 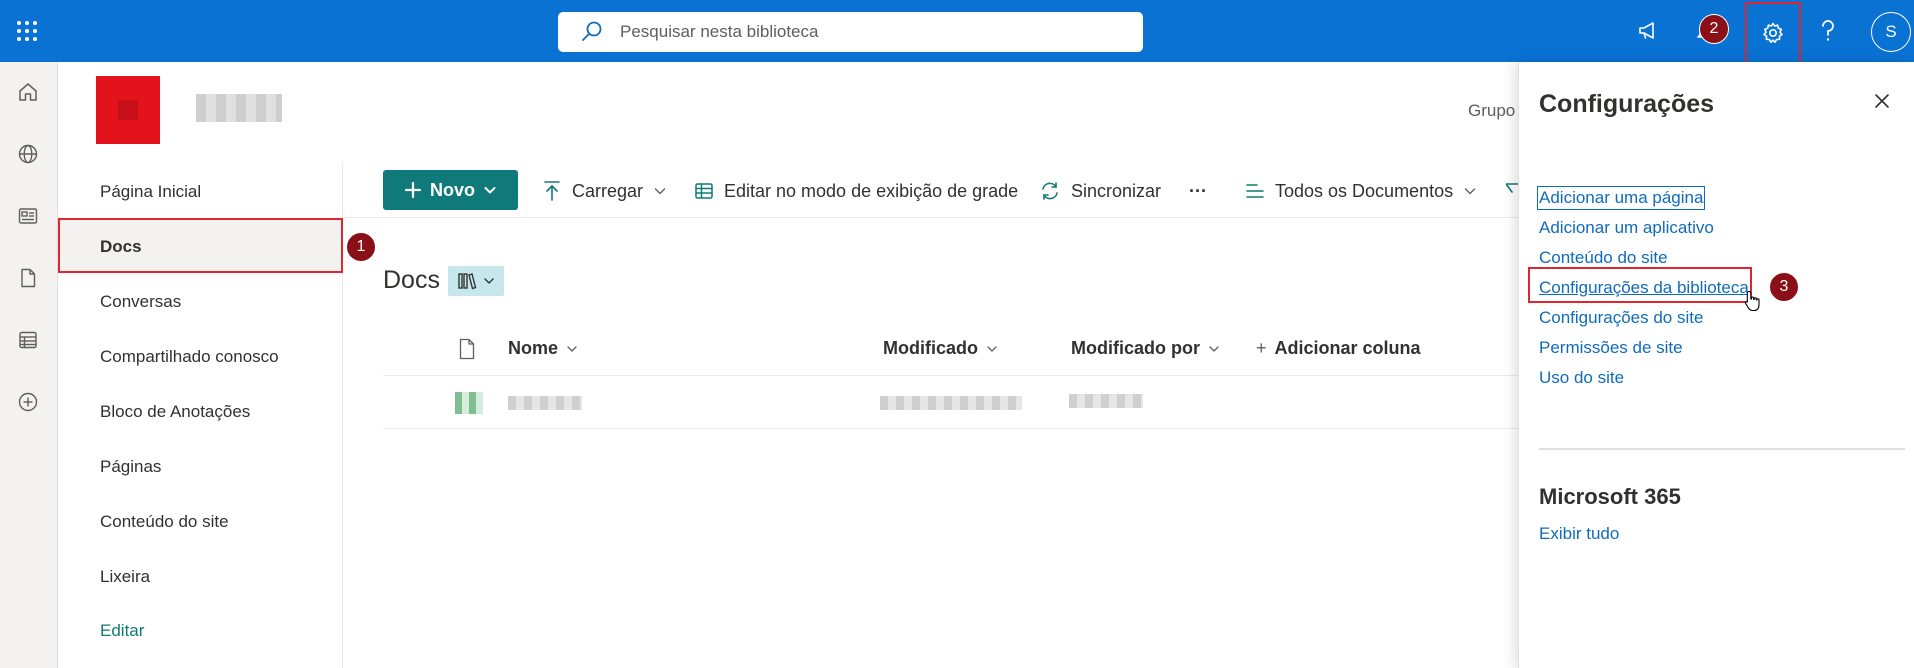 I want to click on step-badge-3: 3, so click(x=1784, y=287).